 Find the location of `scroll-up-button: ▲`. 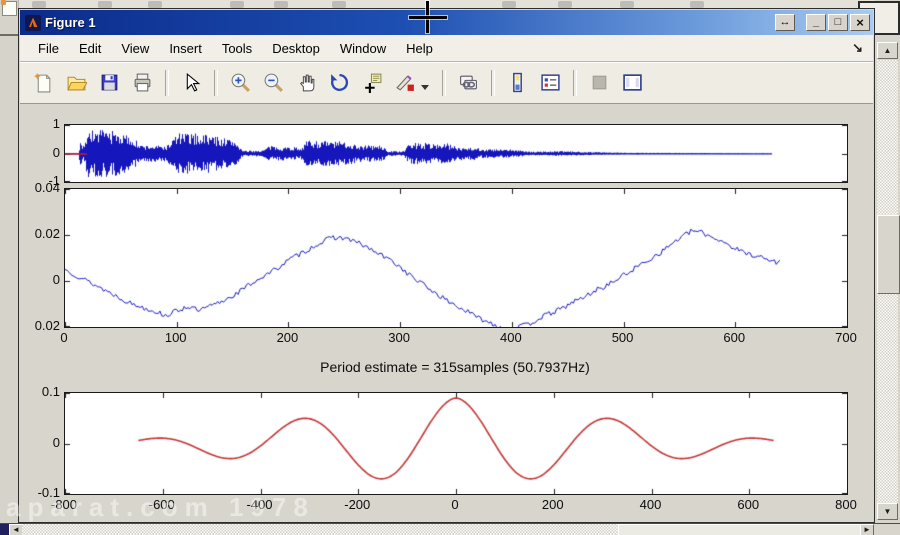

scroll-up-button: ▲ is located at coordinates (887, 50).